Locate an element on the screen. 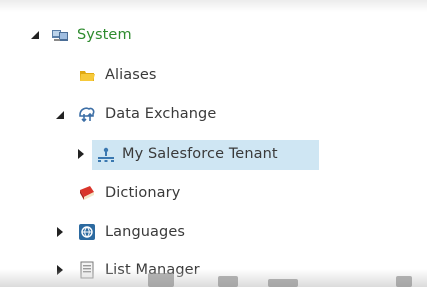  data-exchange-icon is located at coordinates (87, 114).